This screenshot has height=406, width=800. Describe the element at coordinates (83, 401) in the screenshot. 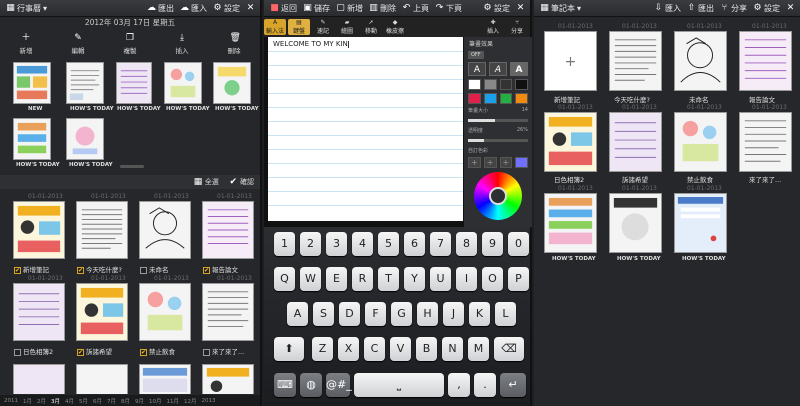

I see `timeline-month: 5月` at that location.